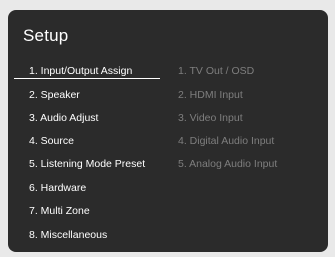 This screenshot has height=257, width=335. I want to click on menu-item-listening-mode-preset: 5. Listening Mode Preset, so click(87, 164).